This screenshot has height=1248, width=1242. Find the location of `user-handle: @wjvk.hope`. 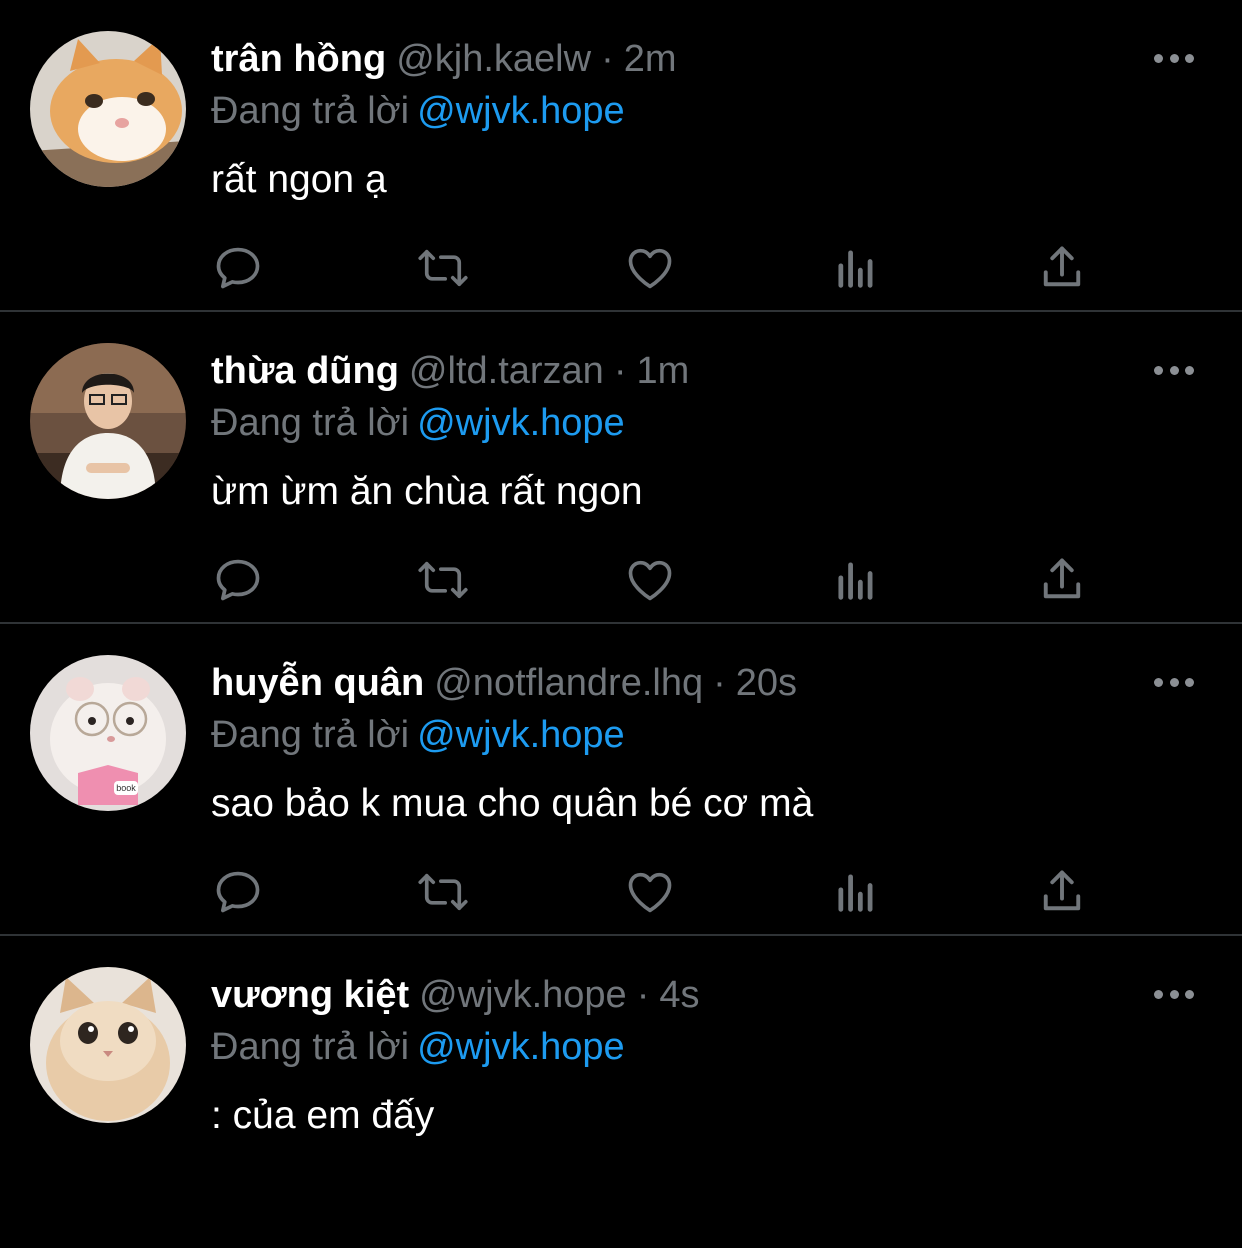

user-handle: @wjvk.hope is located at coordinates (523, 995).